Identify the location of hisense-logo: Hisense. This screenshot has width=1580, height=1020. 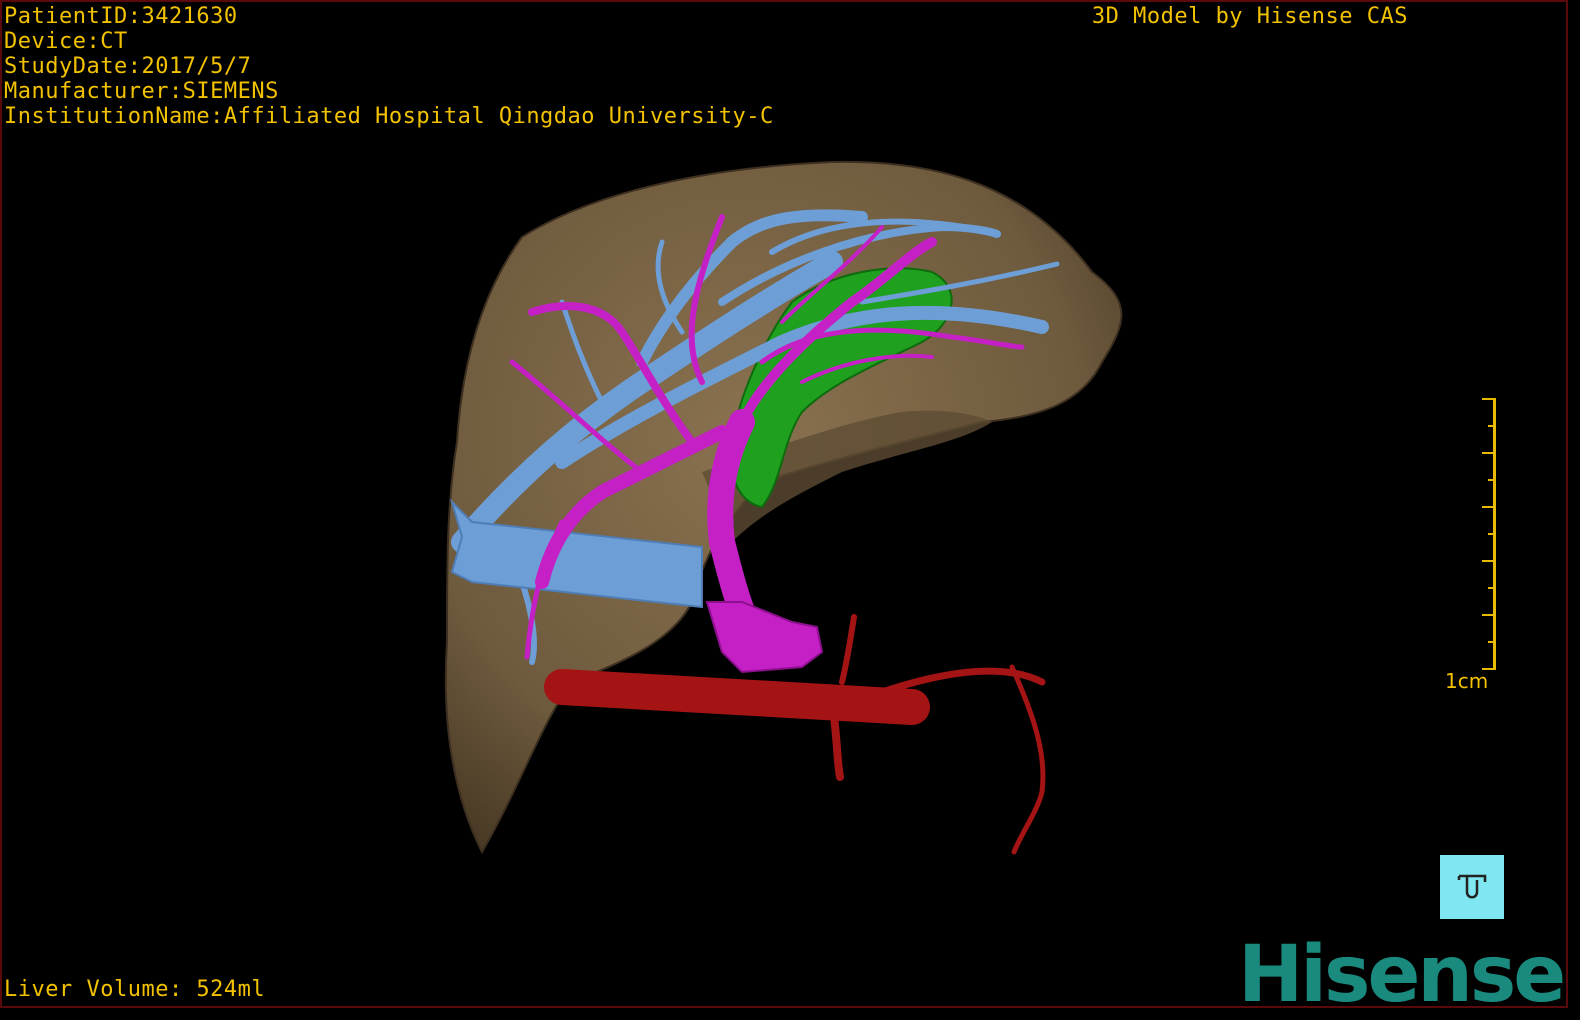
(1402, 969).